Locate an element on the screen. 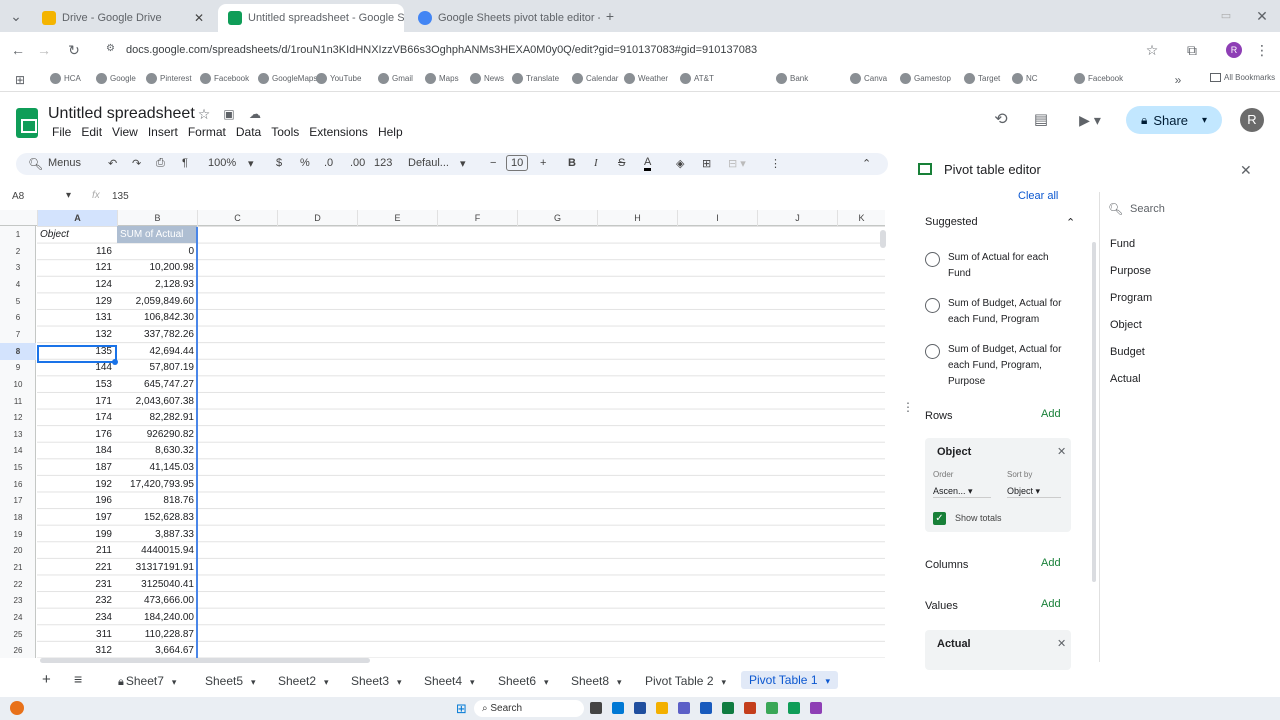 Image resolution: width=1280 pixels, height=720 pixels. bookmark-item: Gmail is located at coordinates (395, 78).